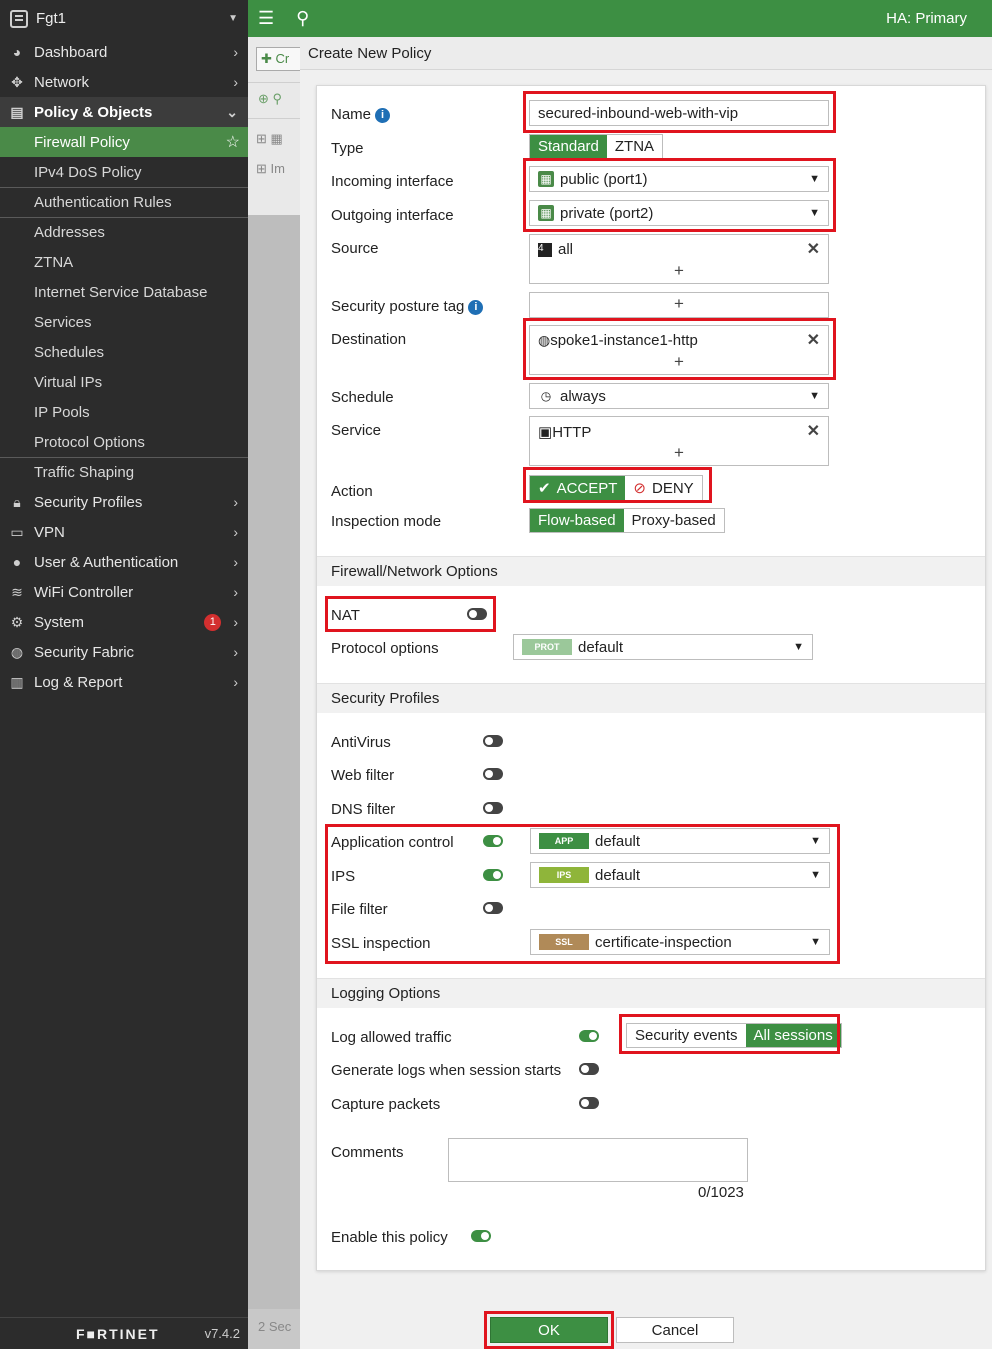 The width and height of the screenshot is (992, 1349). I want to click on appctrl-toggle, so click(493, 841).